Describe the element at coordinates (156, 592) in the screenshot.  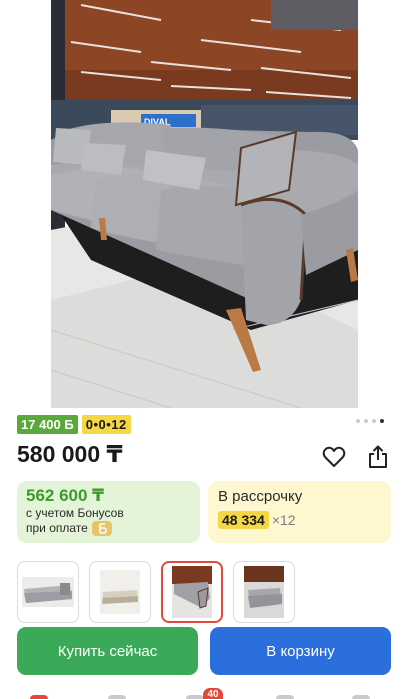
I see `thumbnail-strip` at that location.